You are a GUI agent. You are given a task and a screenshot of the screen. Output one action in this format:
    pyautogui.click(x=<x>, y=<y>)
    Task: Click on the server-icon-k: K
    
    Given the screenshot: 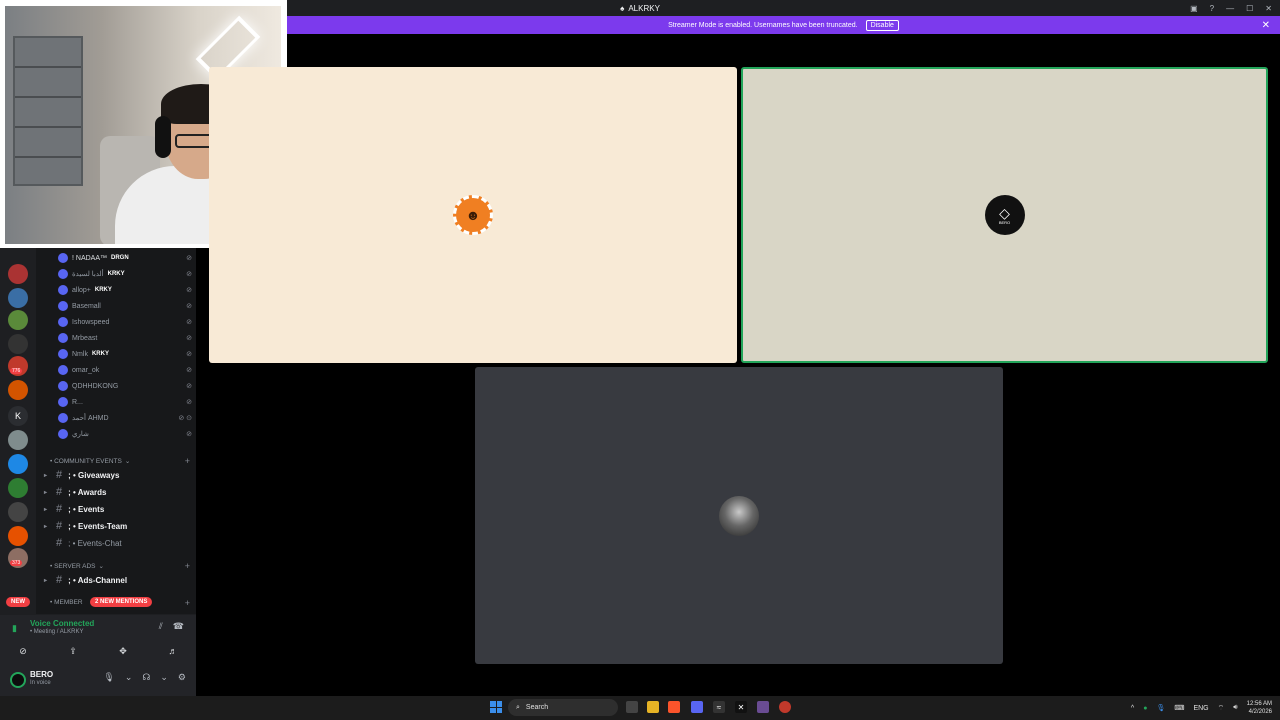 What is the action you would take?
    pyautogui.click(x=18, y=416)
    